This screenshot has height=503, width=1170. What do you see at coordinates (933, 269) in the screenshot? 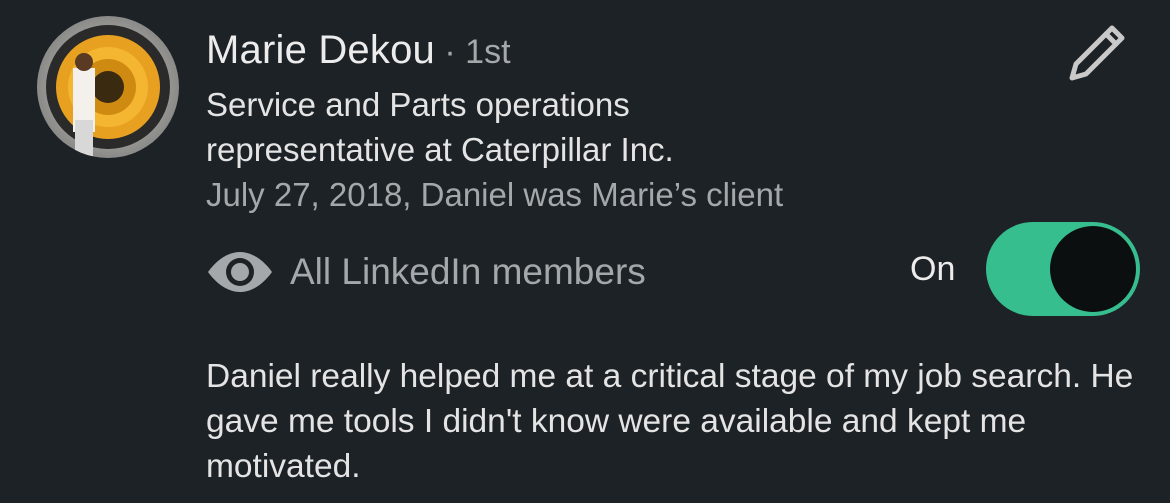
I see `toggle-state-label: On` at bounding box center [933, 269].